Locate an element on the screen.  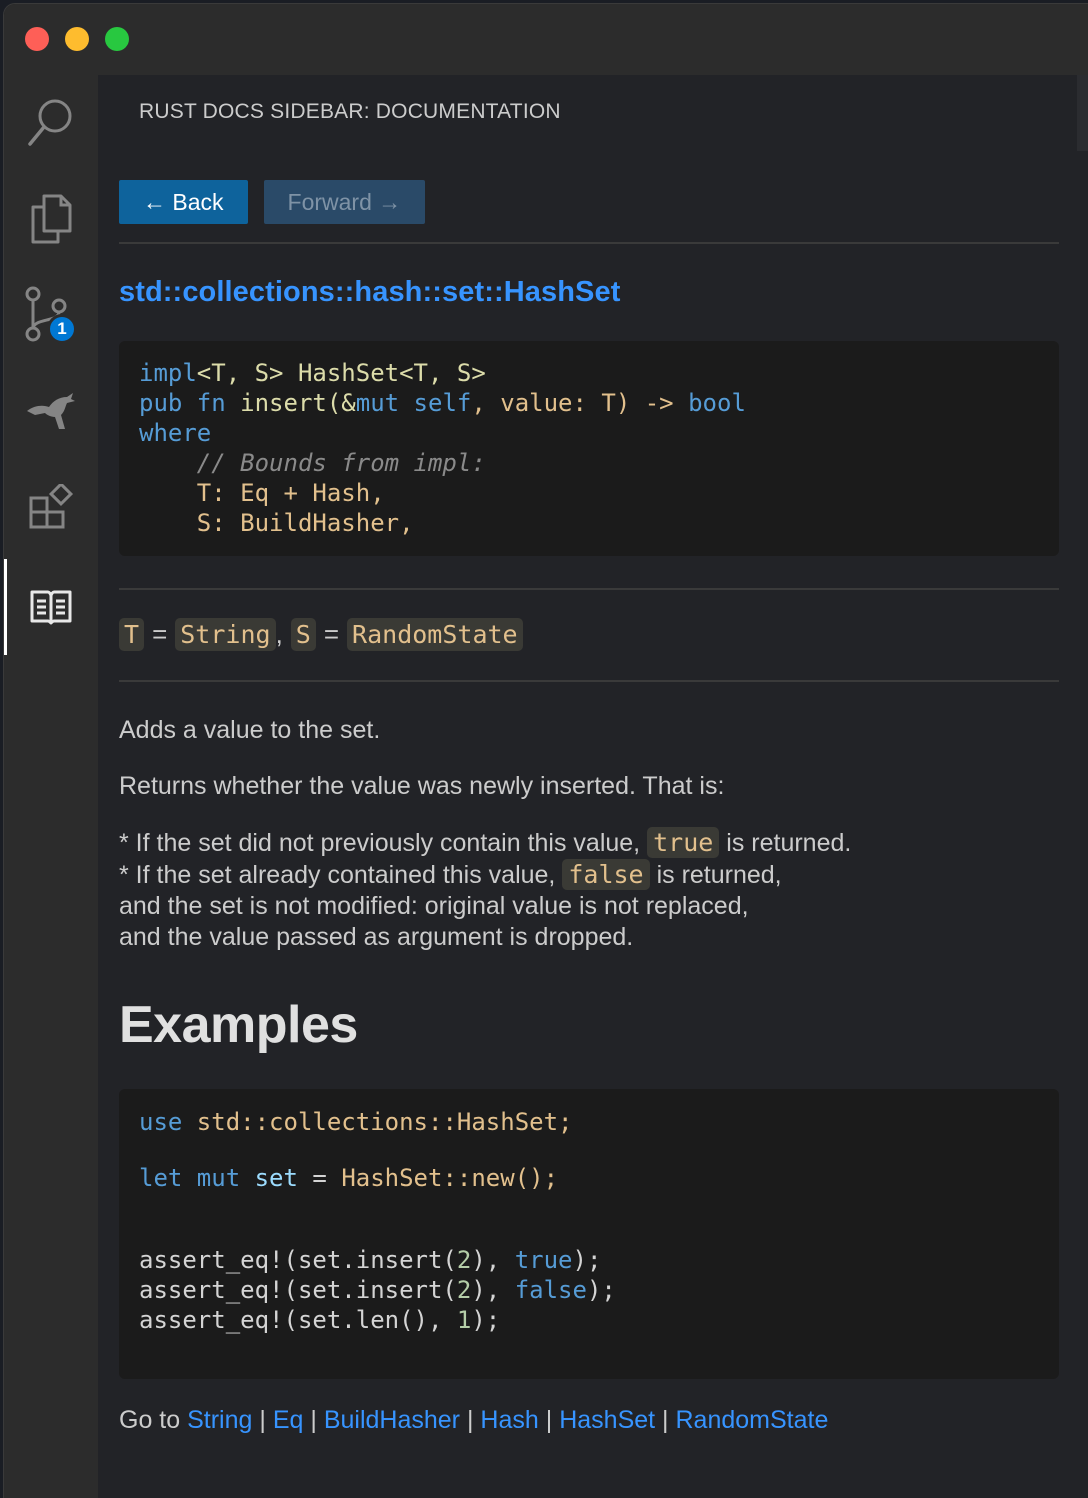
activity-rust-docs is located at coordinates (51, 607).